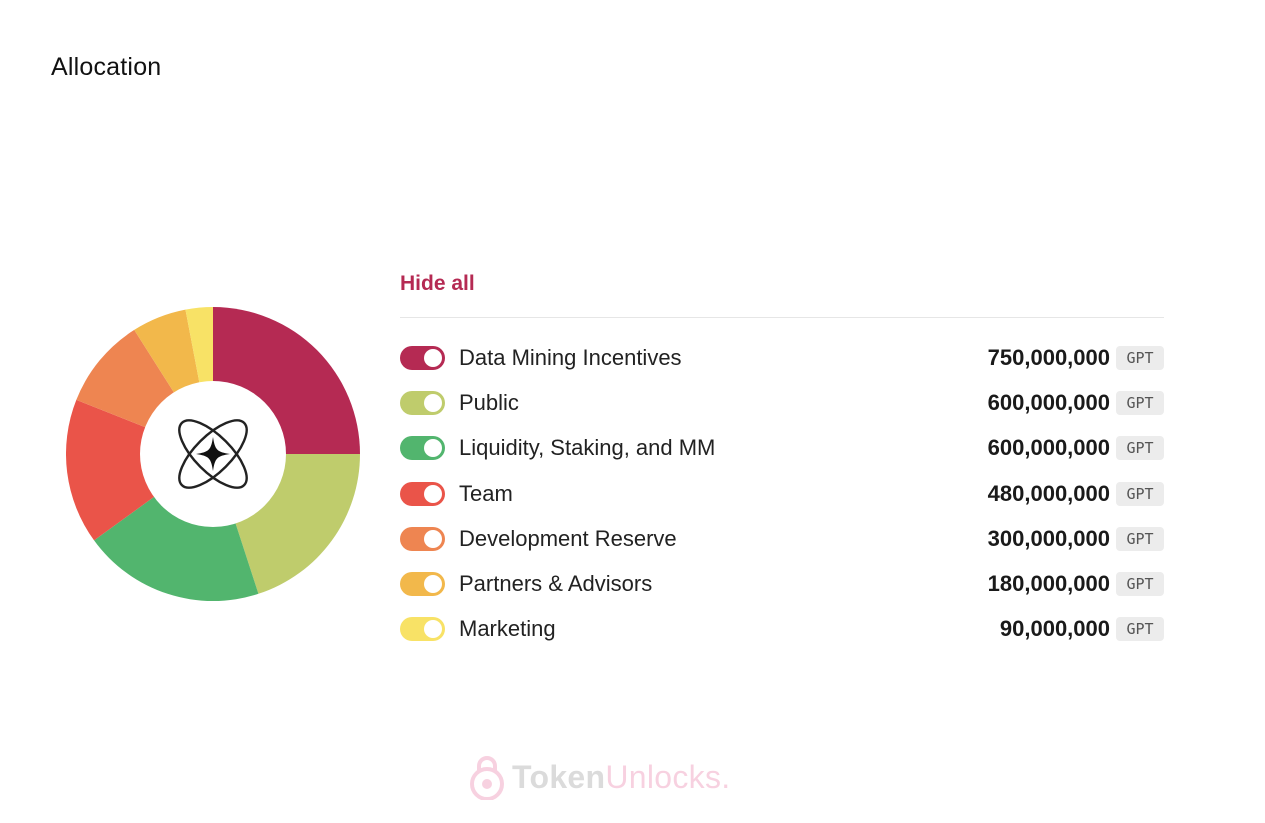 The image size is (1265, 823). Describe the element at coordinates (1048, 584) in the screenshot. I see `series-amount: 180,000,000` at that location.